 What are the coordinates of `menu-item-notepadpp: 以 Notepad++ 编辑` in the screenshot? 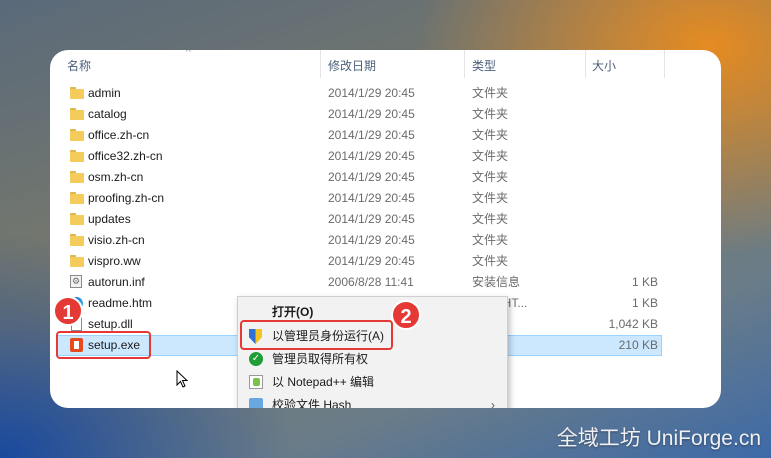 It's located at (372, 382).